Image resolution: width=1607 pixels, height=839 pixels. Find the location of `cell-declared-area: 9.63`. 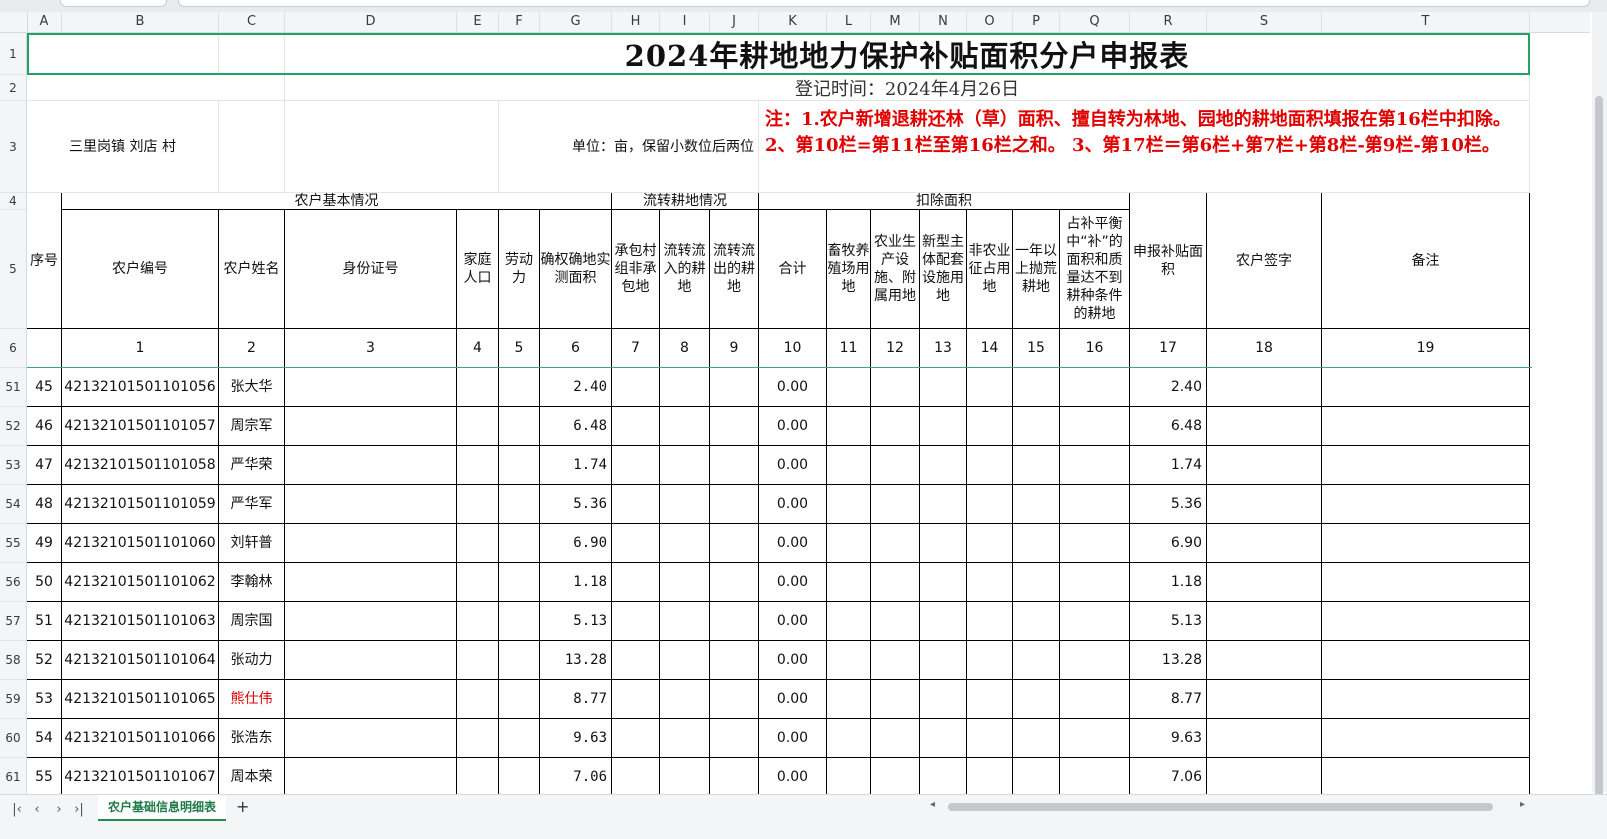

cell-declared-area: 9.63 is located at coordinates (1168, 738).